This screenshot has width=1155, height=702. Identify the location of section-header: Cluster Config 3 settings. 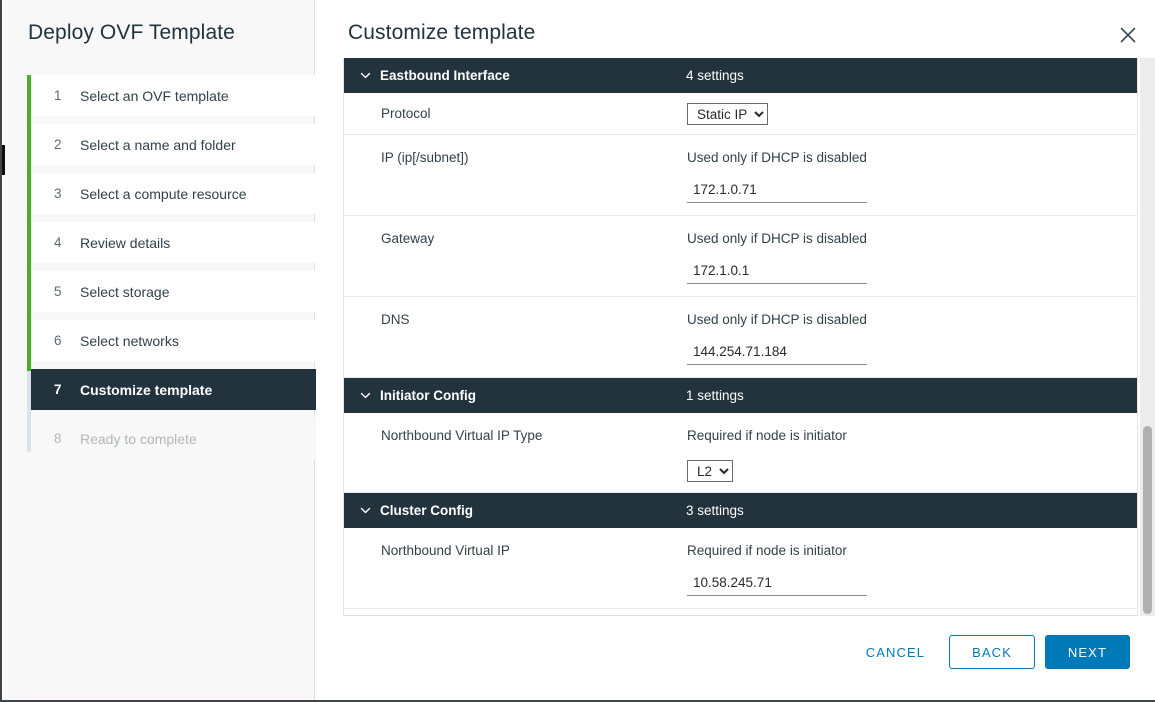
(740, 510).